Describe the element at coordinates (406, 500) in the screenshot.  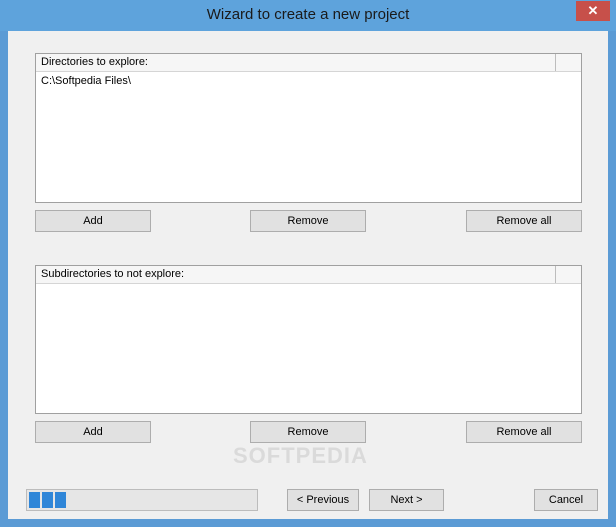
I see `next-button: Next >` at that location.